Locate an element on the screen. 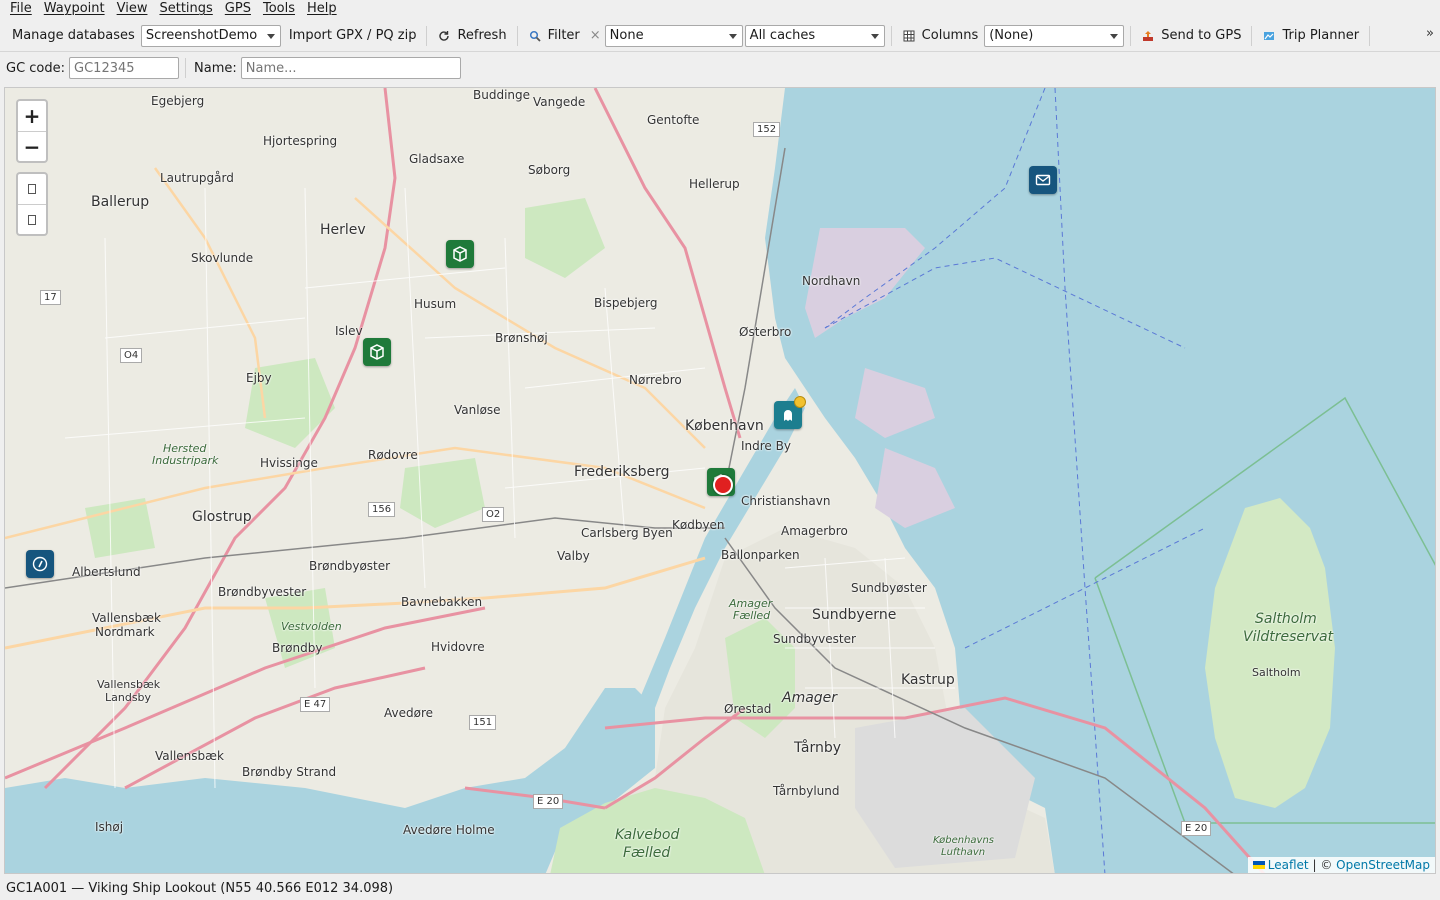 Image resolution: width=1440 pixels, height=900 pixels. refresh-button: Refresh is located at coordinates (471, 36).